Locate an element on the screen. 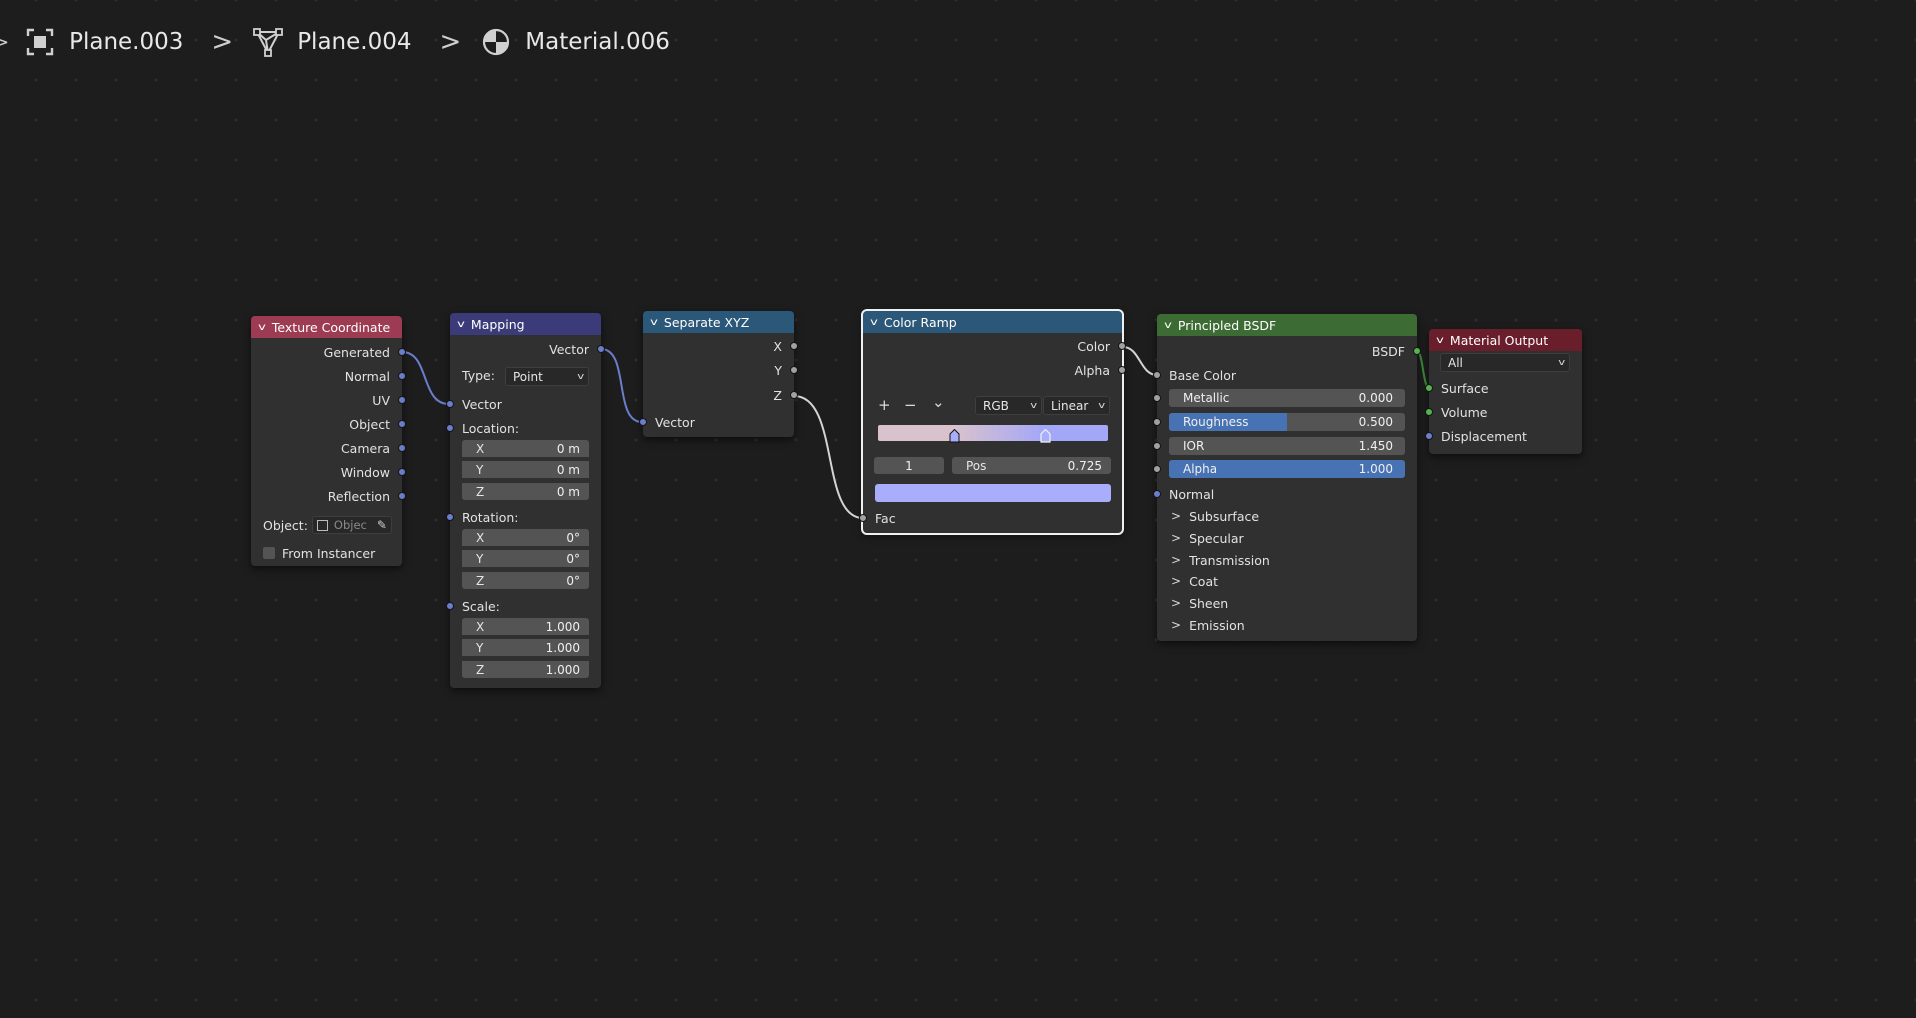  breadcrumb-object: Plane.003 is located at coordinates (126, 42).